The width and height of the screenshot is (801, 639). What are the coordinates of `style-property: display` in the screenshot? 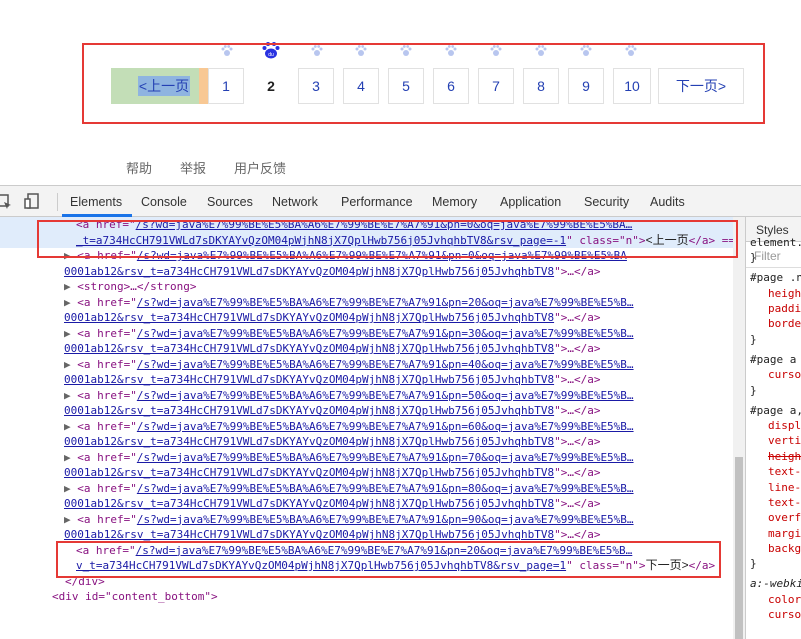 It's located at (784, 425).